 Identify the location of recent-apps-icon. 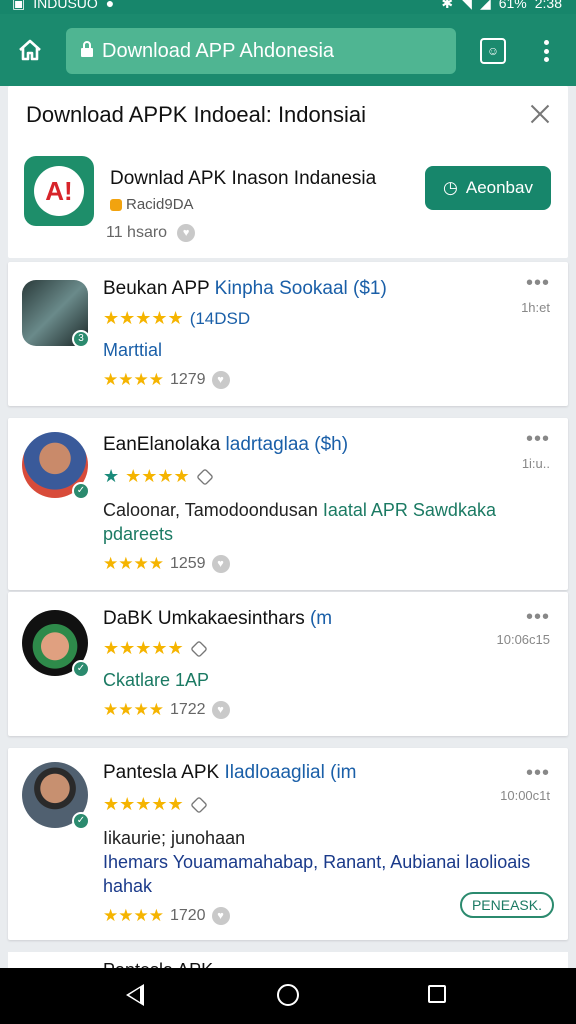
(437, 994).